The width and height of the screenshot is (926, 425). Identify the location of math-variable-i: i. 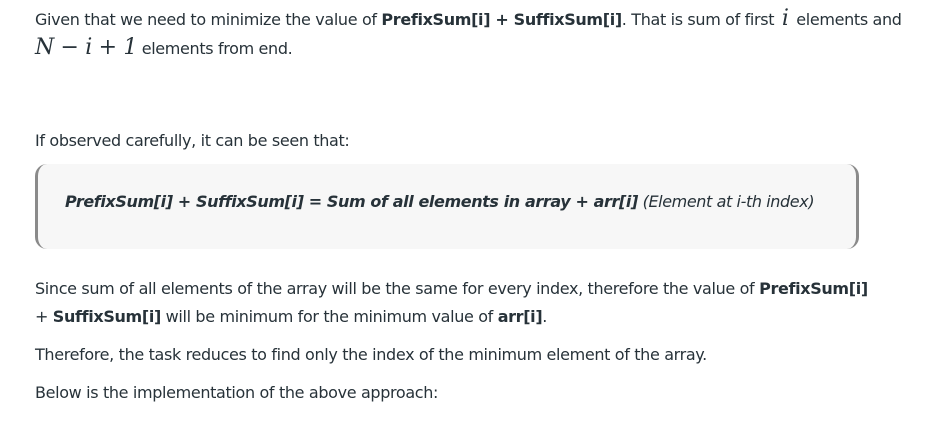
(785, 18).